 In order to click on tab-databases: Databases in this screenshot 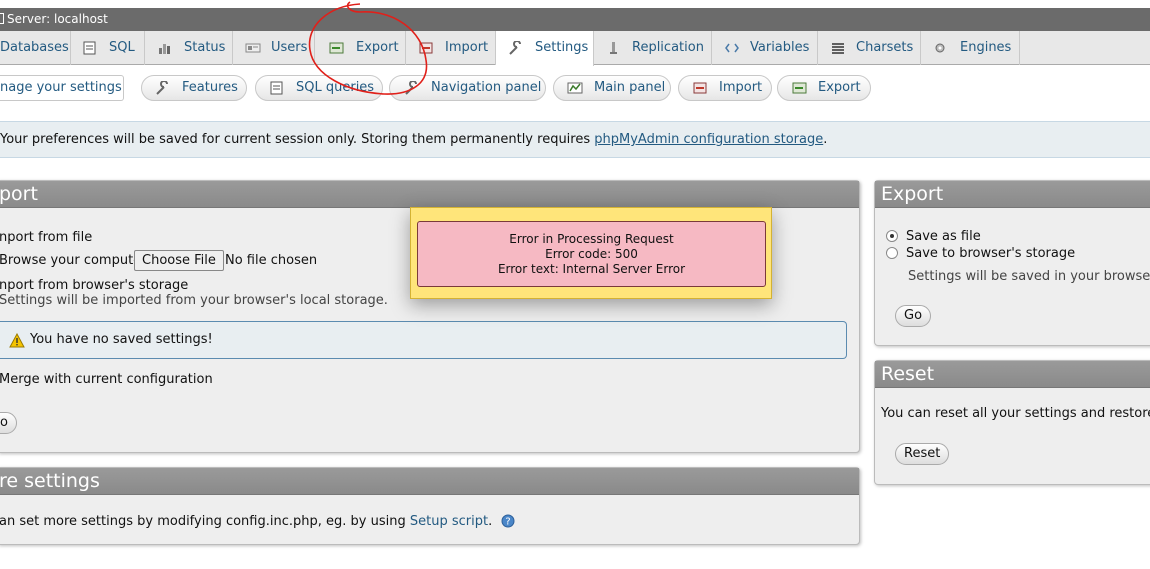, I will do `click(35, 48)`.